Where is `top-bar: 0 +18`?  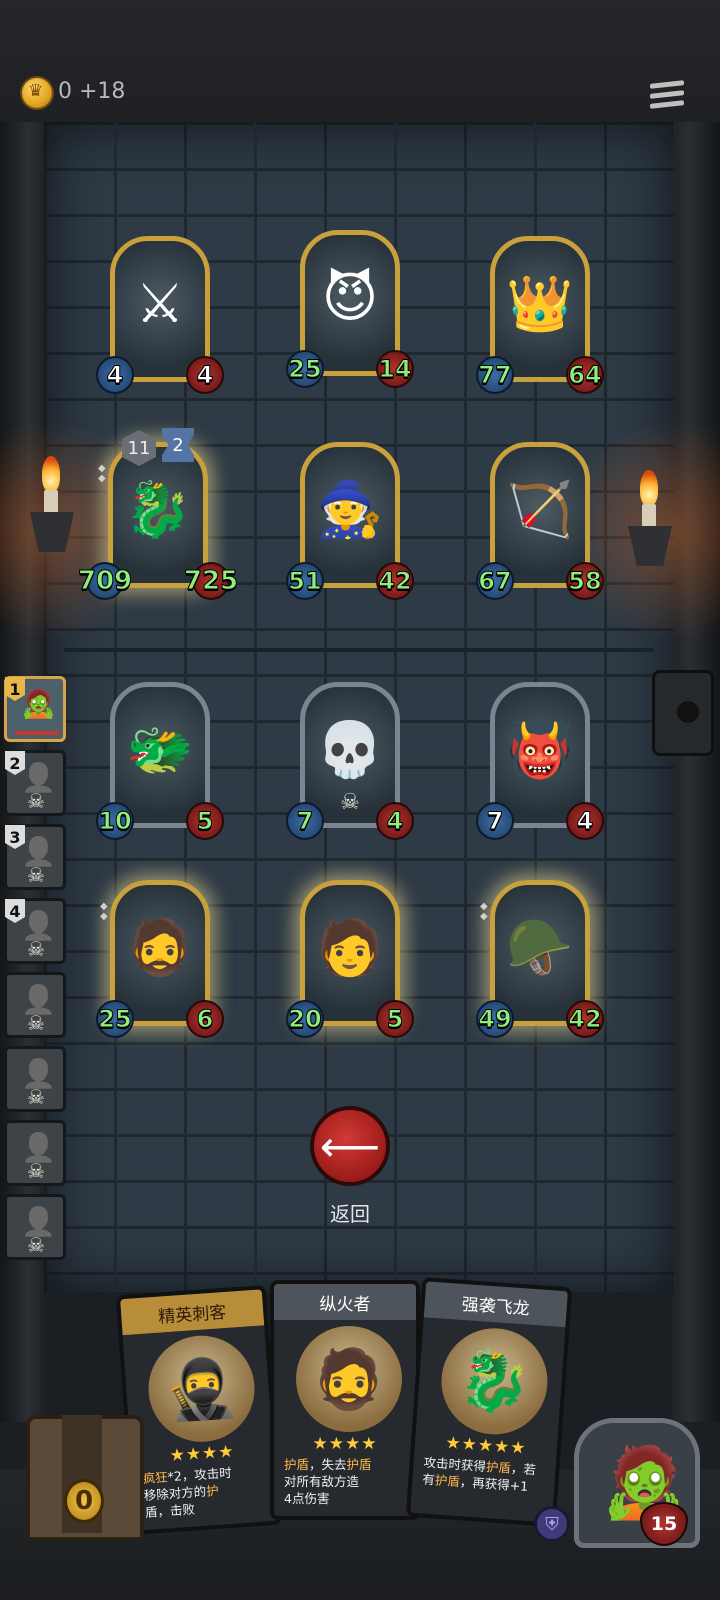
top-bar: 0 +18 is located at coordinates (360, 61).